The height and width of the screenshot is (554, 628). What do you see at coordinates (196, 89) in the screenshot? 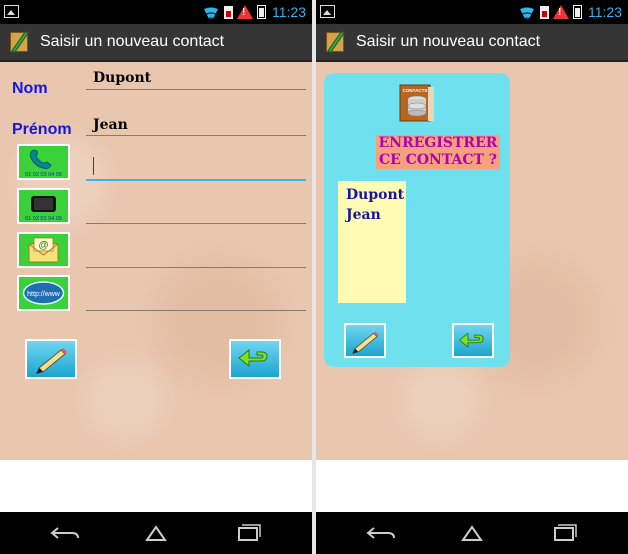
I see `nom-underline` at bounding box center [196, 89].